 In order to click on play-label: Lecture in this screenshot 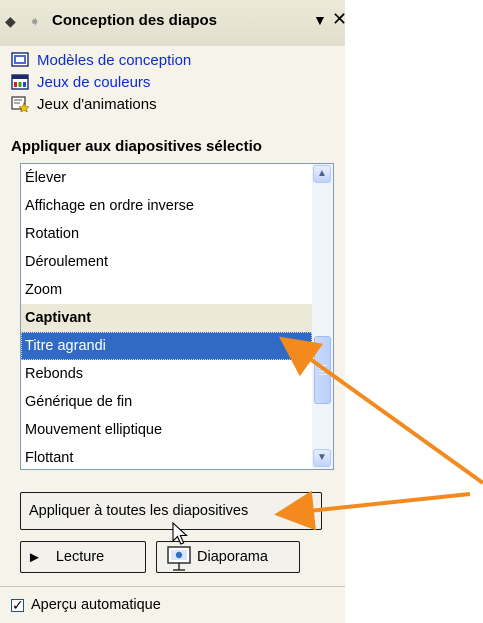, I will do `click(80, 557)`.